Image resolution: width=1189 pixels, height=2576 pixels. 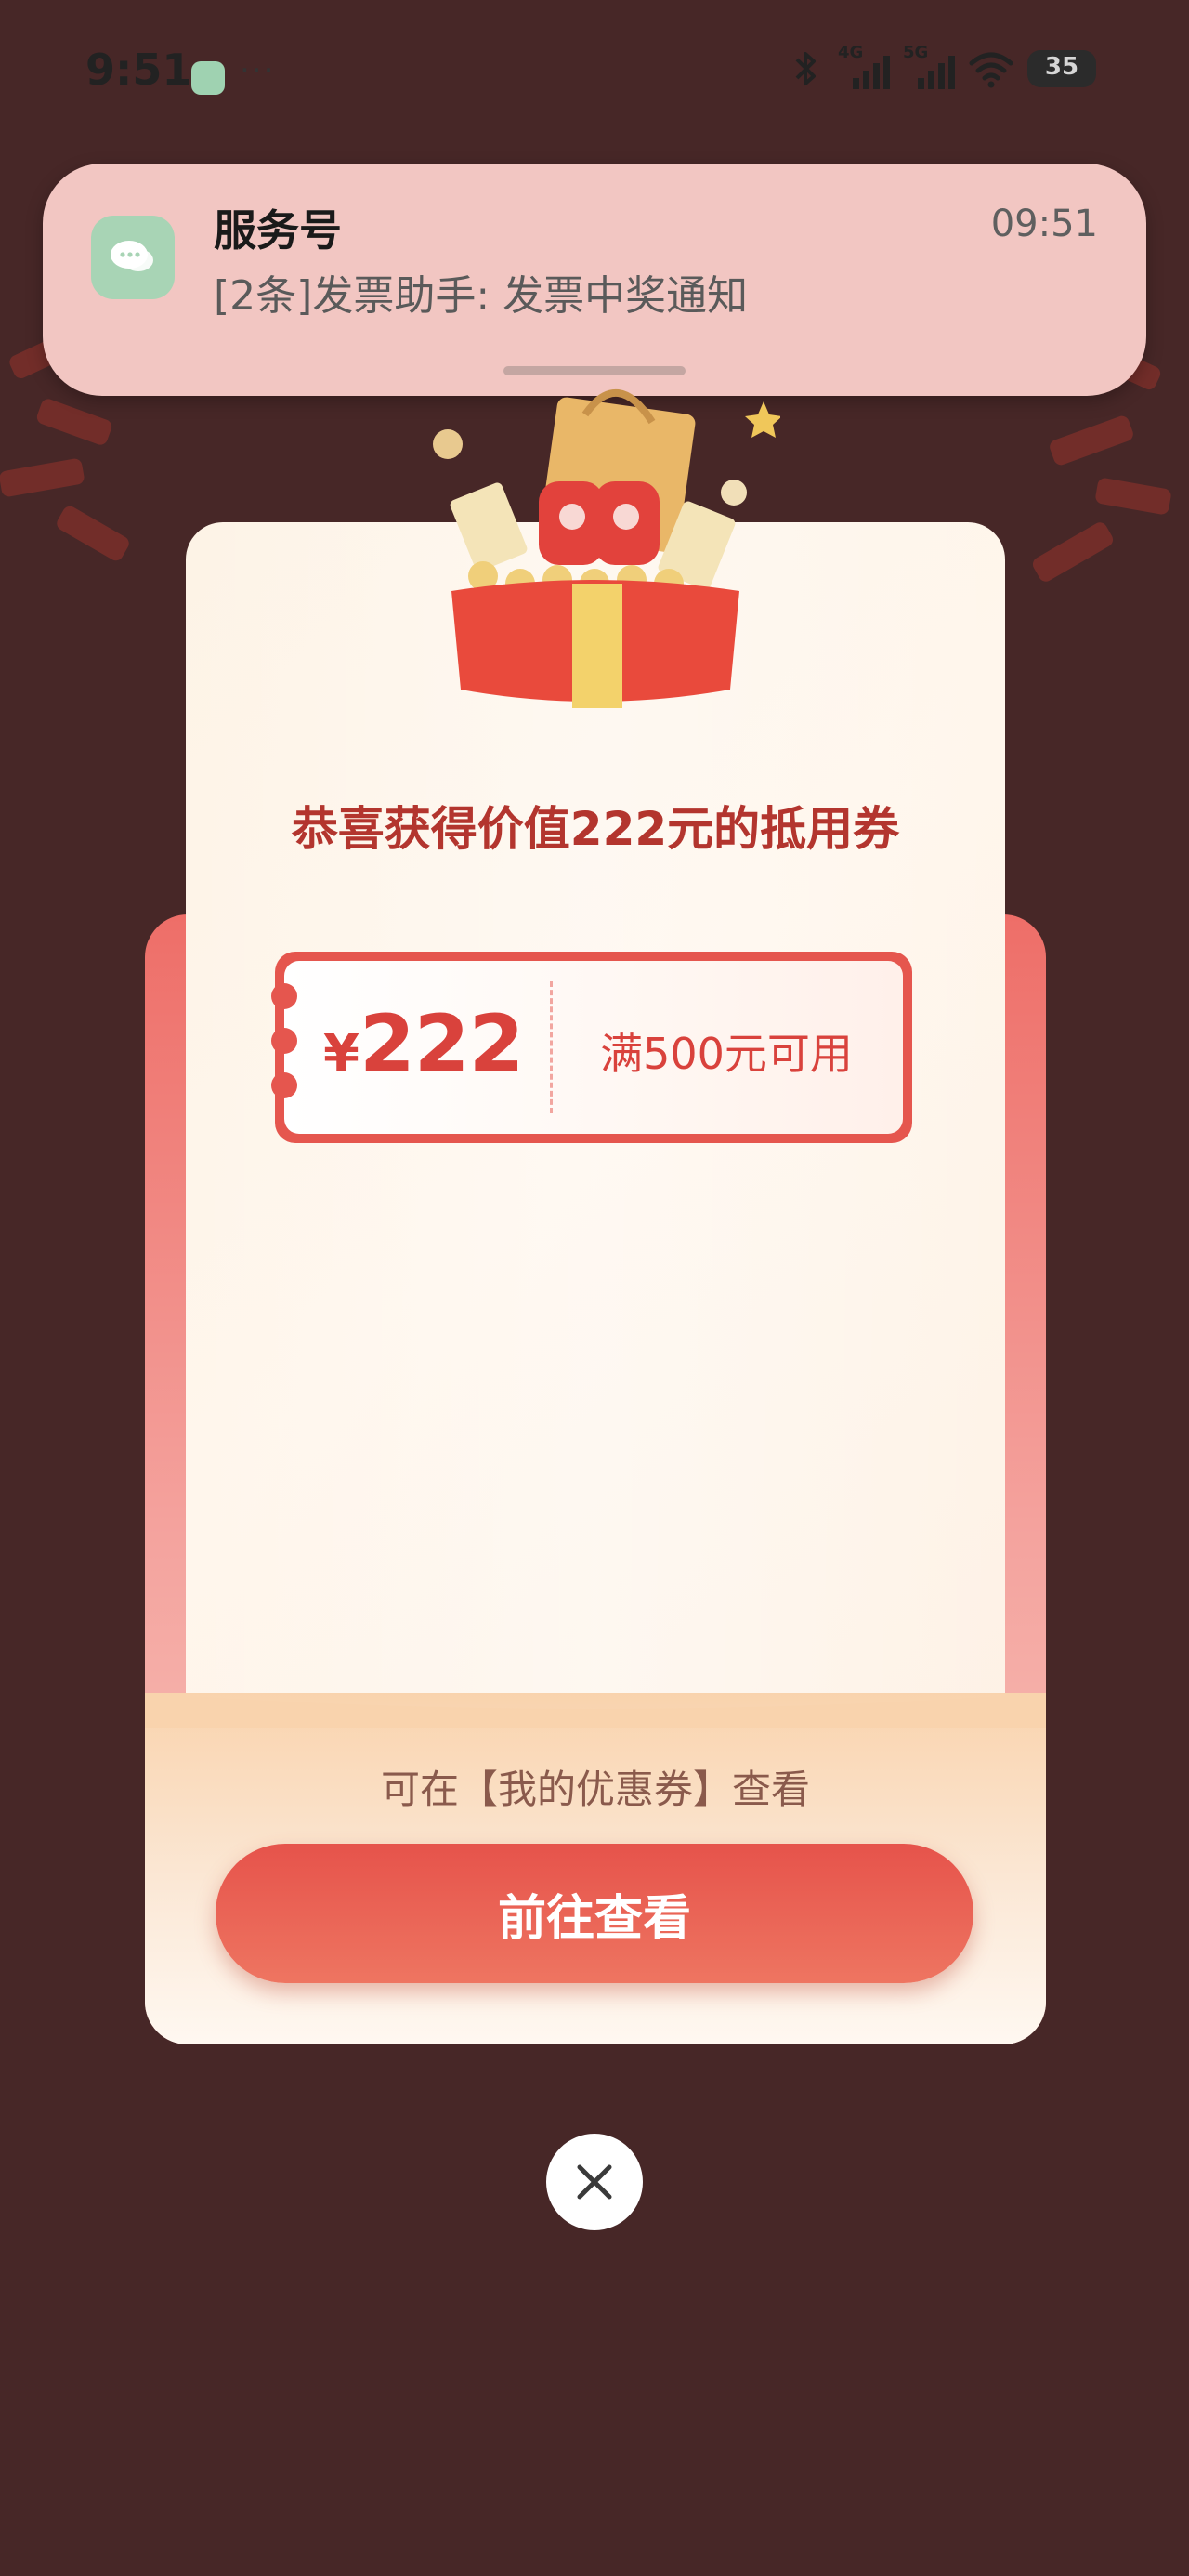 I want to click on coupon-condition: 满500元可用, so click(x=727, y=1054).